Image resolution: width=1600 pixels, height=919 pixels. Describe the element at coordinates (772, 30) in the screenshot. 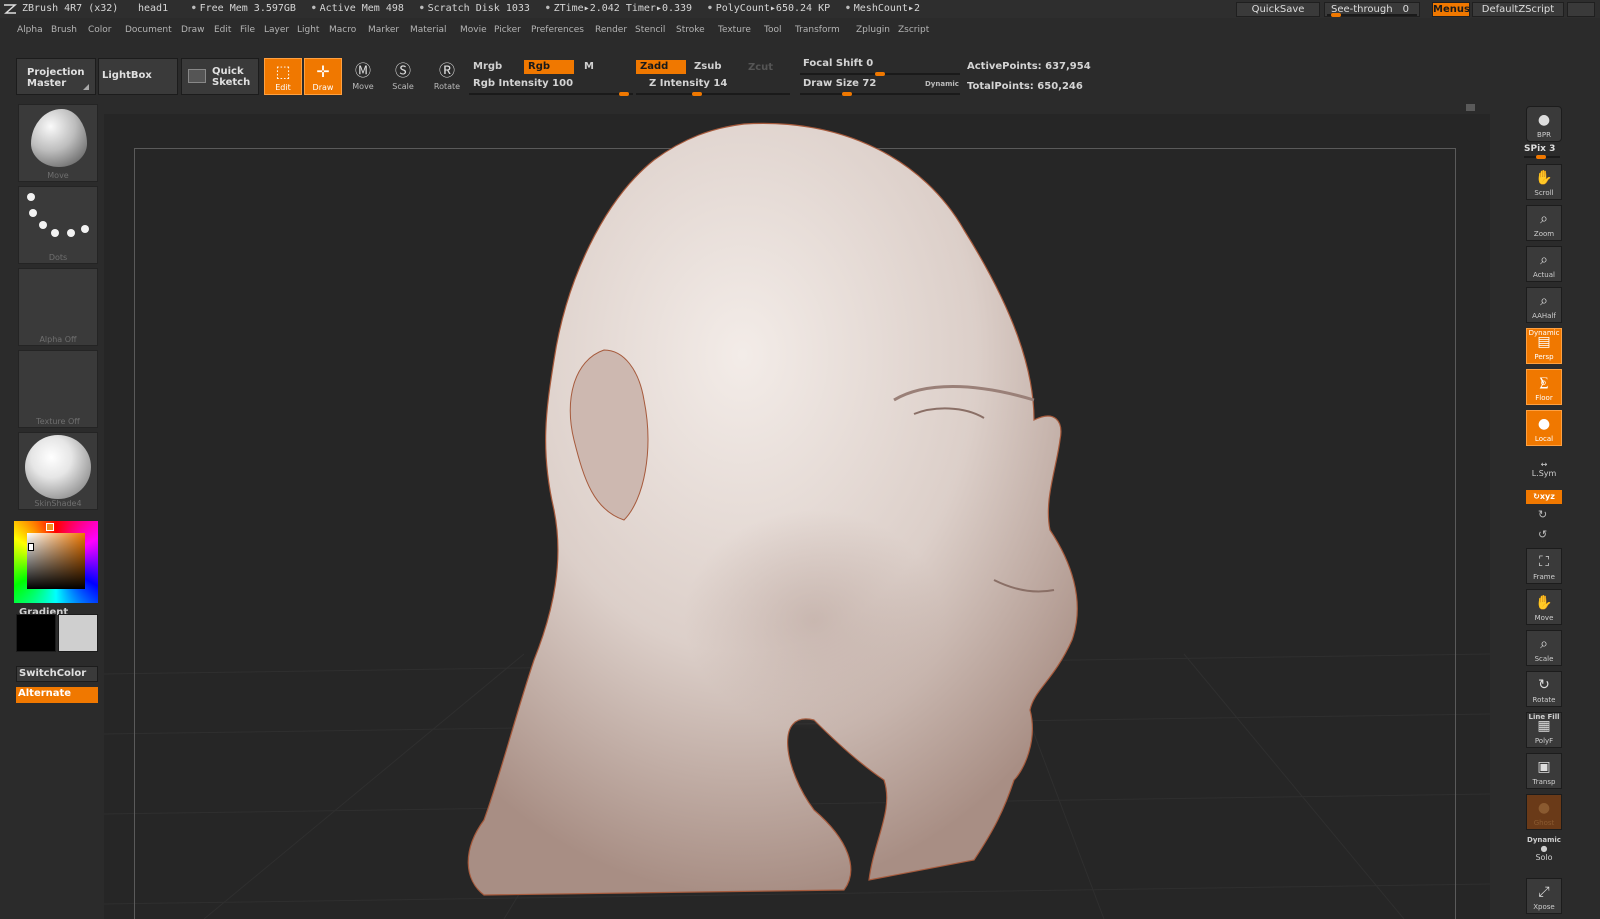

I see `menu-tool: Tool` at that location.